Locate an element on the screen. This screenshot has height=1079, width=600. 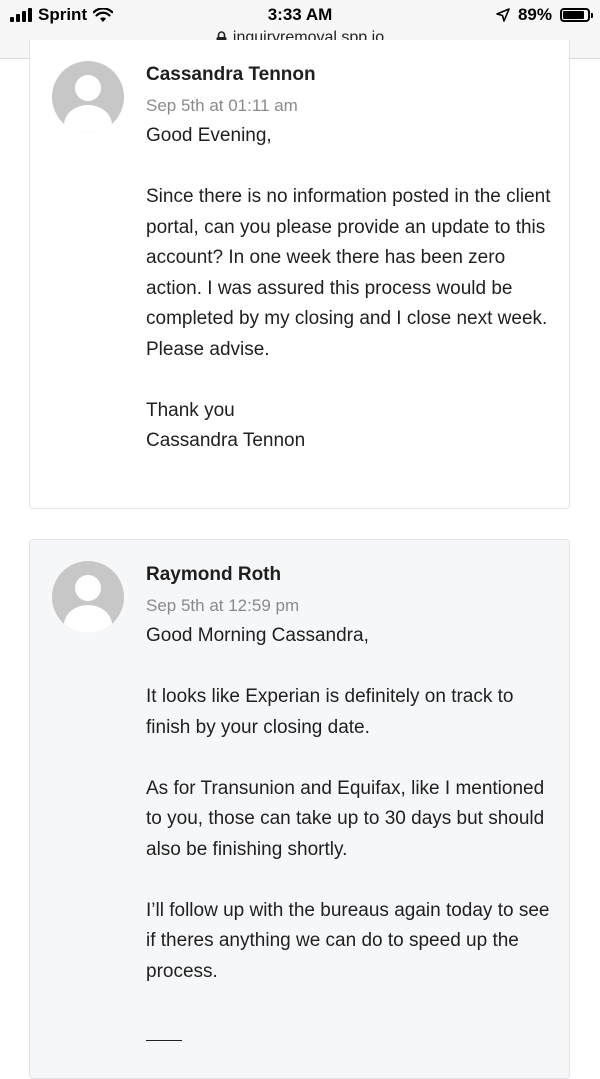
message-timestamp: Sep 5th at 12:59 pm is located at coordinates (223, 605).